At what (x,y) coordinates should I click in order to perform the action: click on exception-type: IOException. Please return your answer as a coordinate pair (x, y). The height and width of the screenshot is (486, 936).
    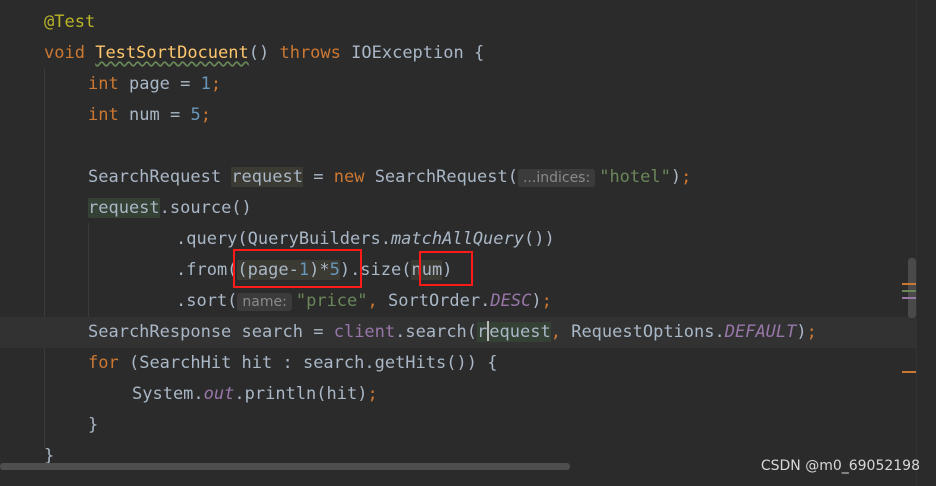
    Looking at the image, I should click on (407, 53).